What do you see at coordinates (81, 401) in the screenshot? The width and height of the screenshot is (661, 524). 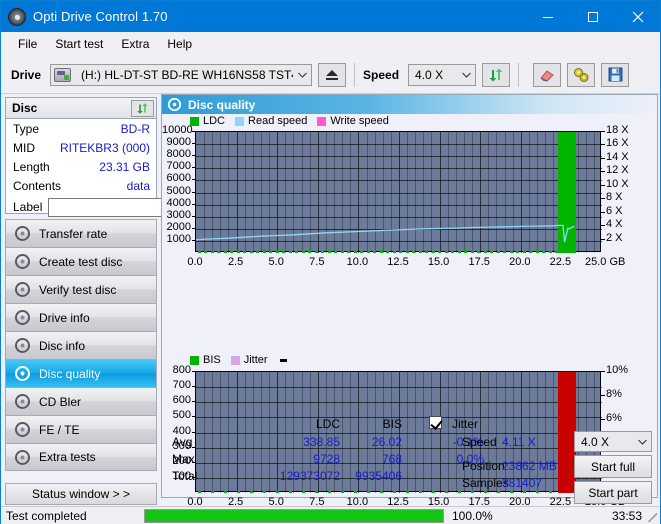 I see `sidebar-item-cd-bler: CD Bler` at bounding box center [81, 401].